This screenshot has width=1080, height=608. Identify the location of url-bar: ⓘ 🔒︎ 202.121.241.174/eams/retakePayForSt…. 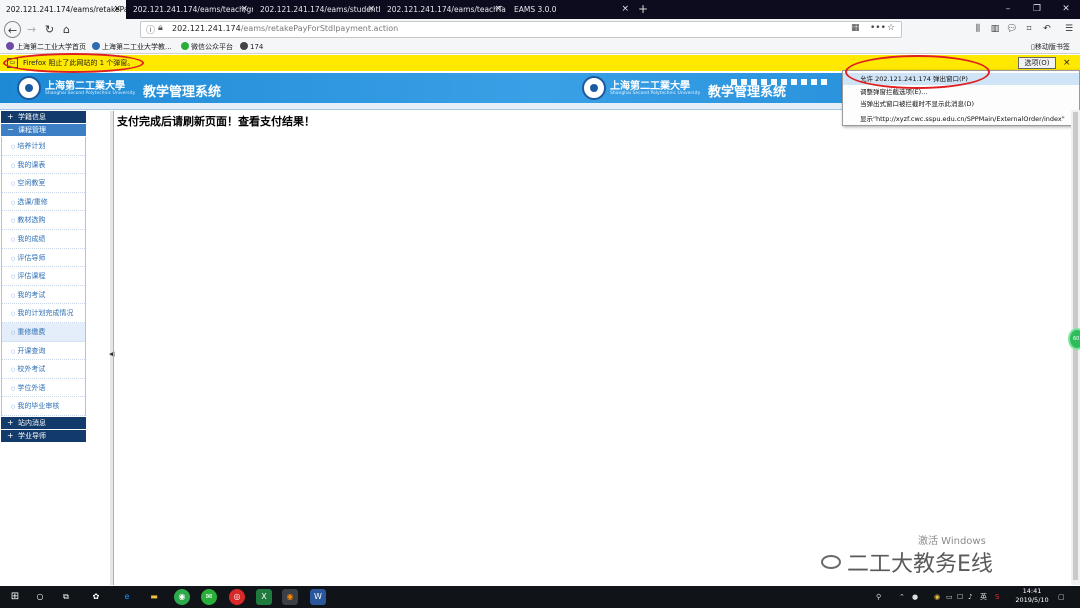
(521, 29).